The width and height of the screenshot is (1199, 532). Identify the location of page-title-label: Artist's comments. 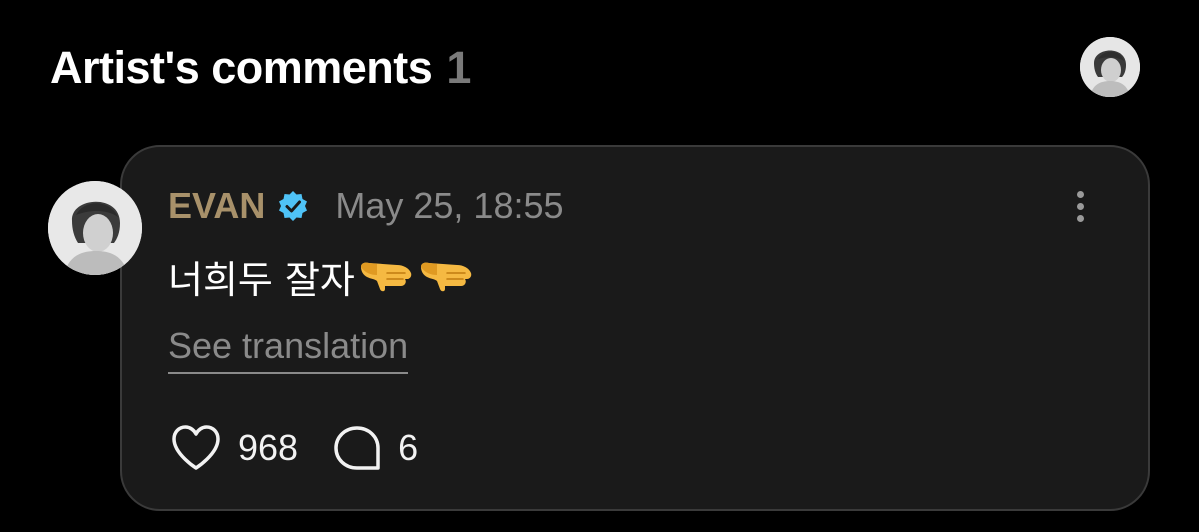
(241, 67).